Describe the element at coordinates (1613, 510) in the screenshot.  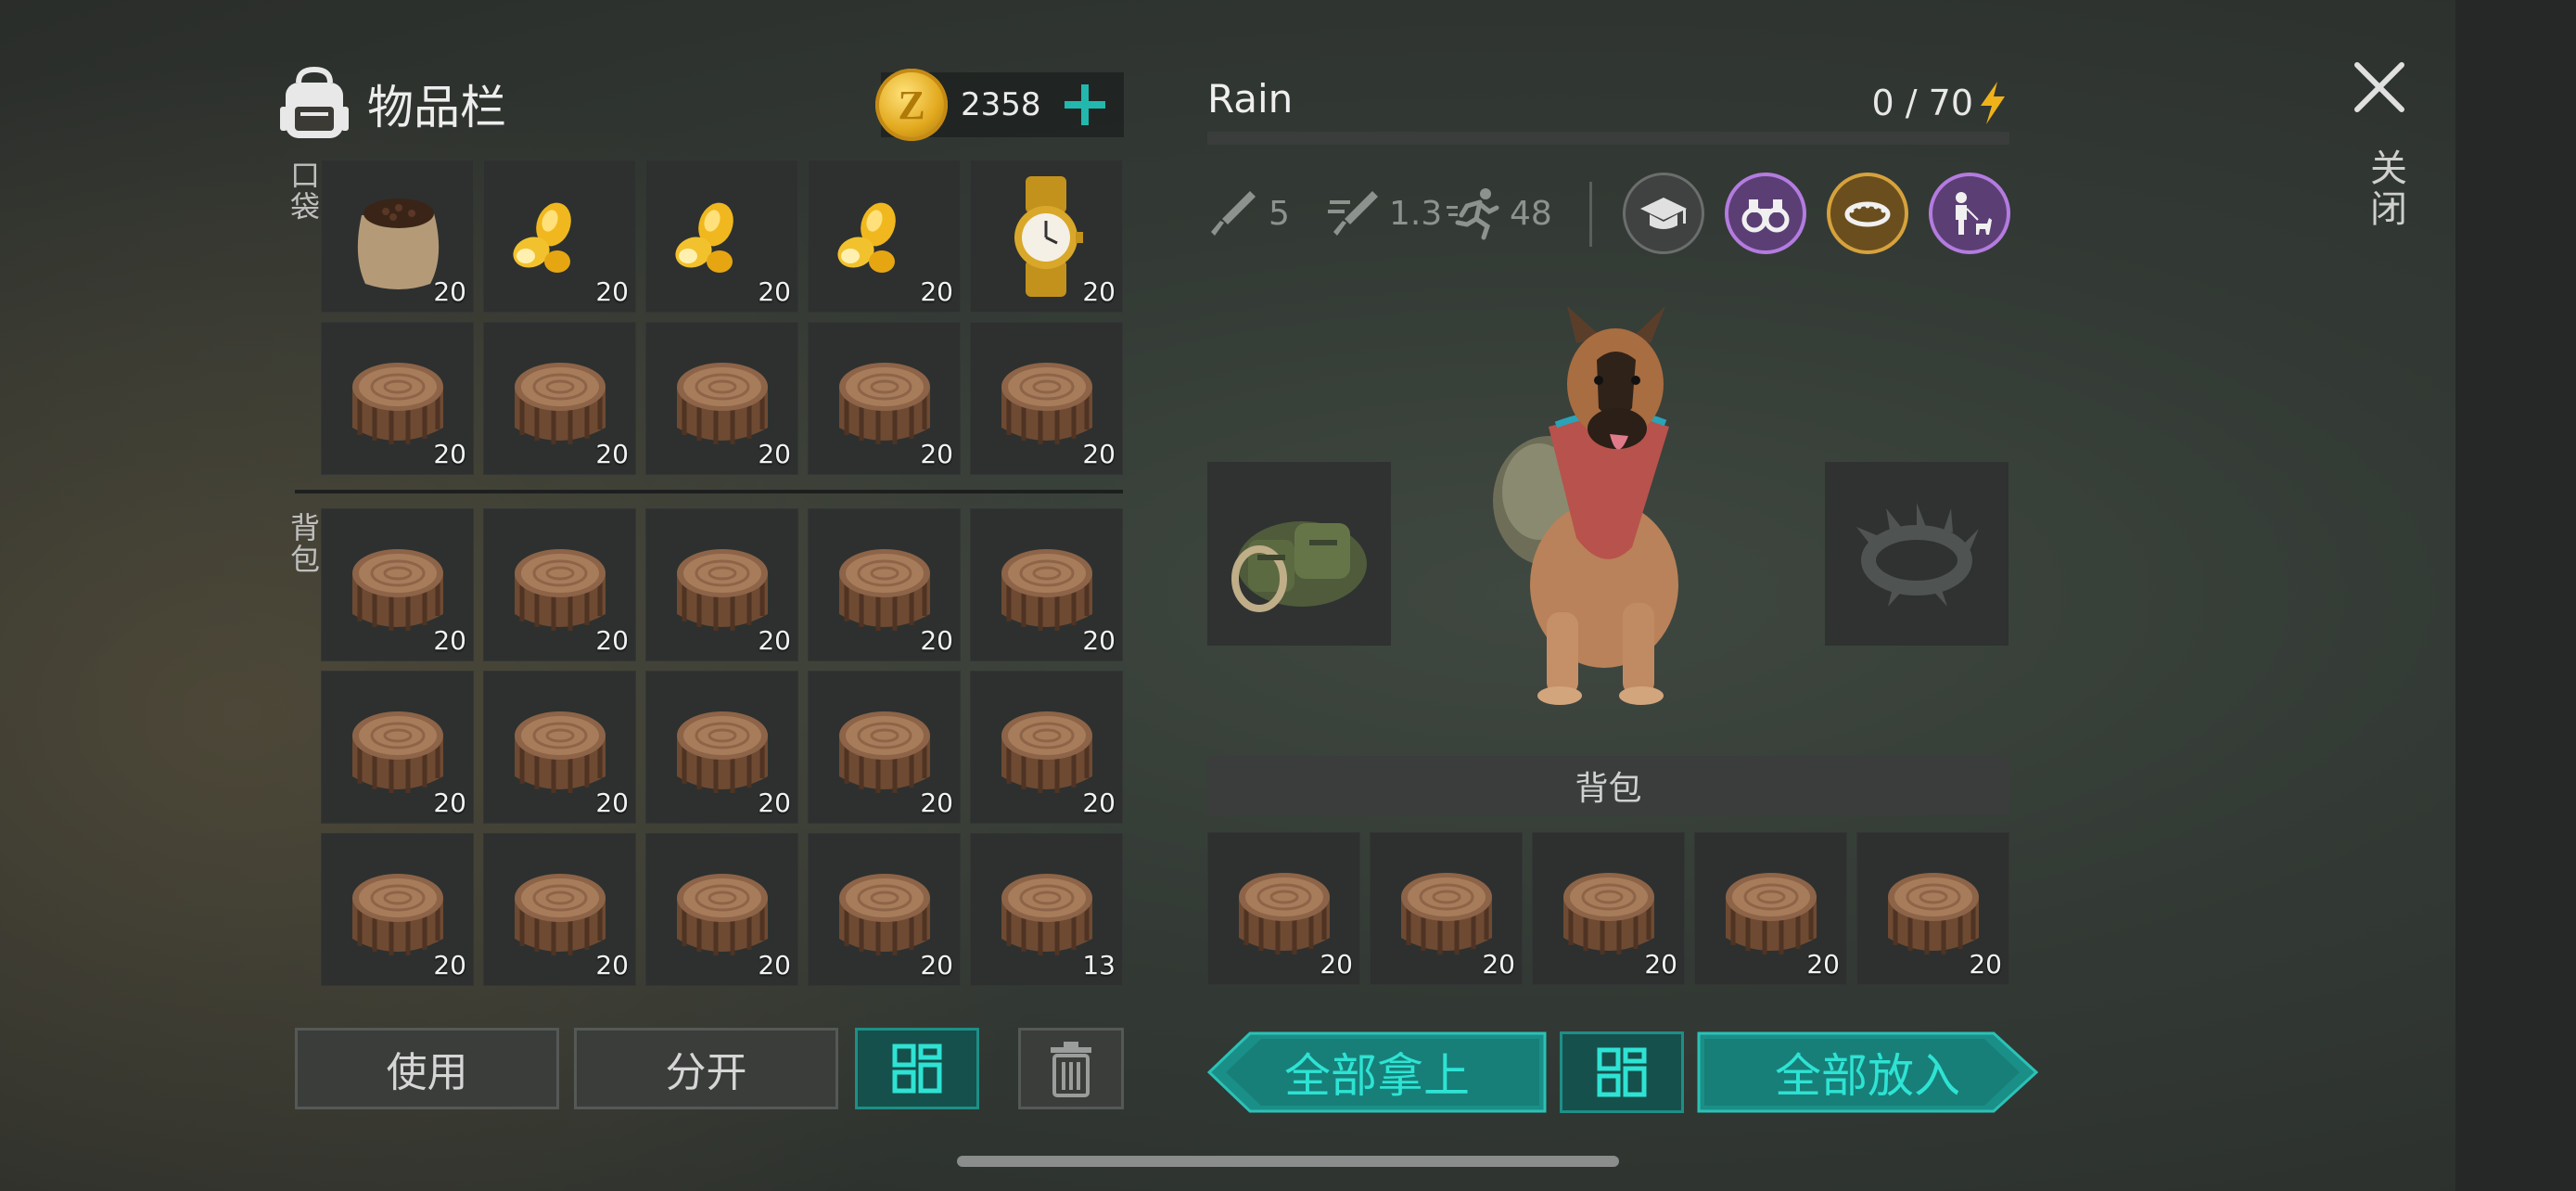
I see `dog-model` at that location.